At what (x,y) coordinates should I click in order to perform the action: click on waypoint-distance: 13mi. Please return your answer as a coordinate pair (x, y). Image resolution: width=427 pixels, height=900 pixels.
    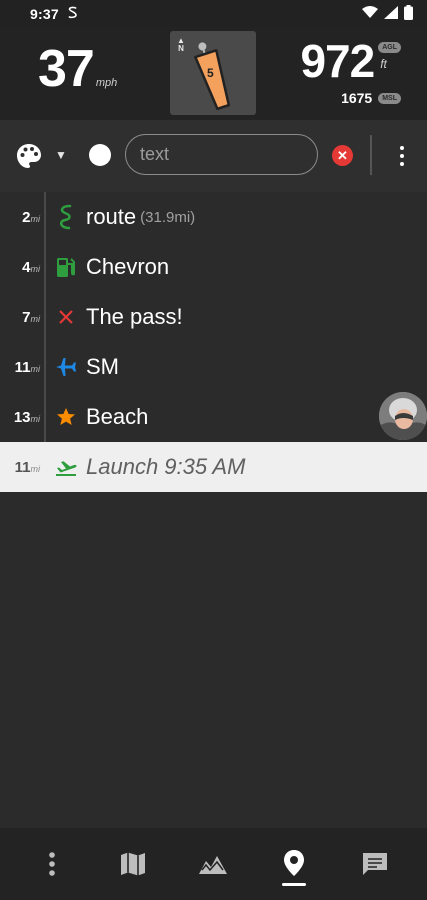
    Looking at the image, I should click on (26, 417).